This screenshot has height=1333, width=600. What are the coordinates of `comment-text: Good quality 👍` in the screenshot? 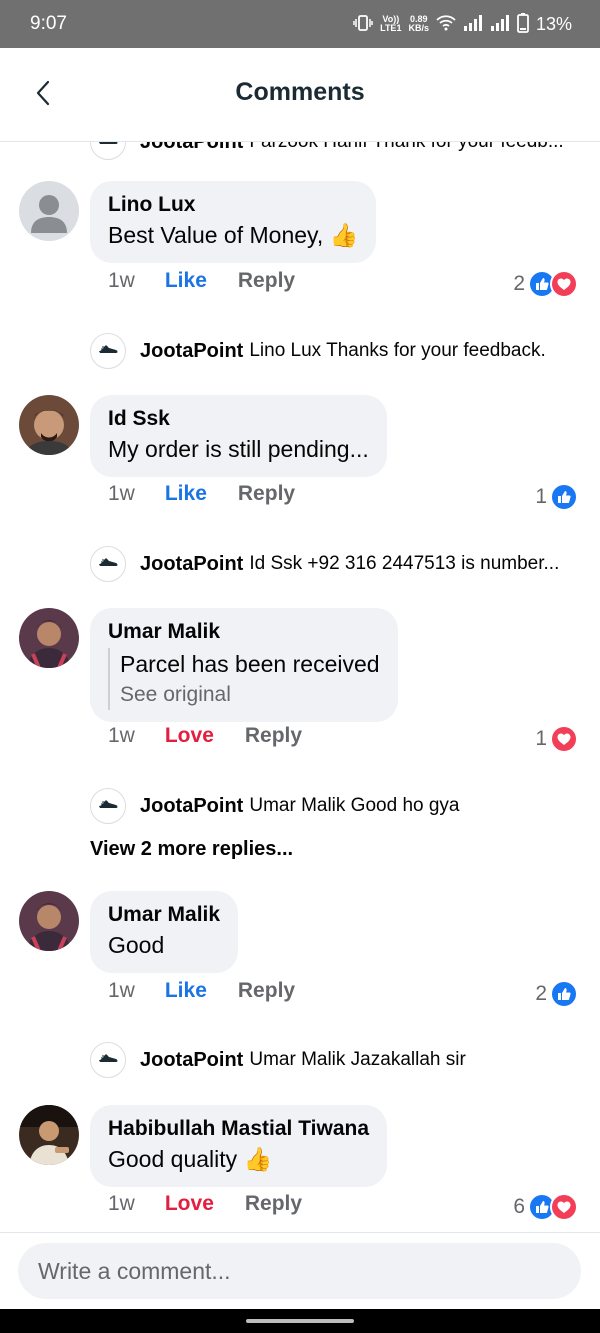 It's located at (190, 1159).